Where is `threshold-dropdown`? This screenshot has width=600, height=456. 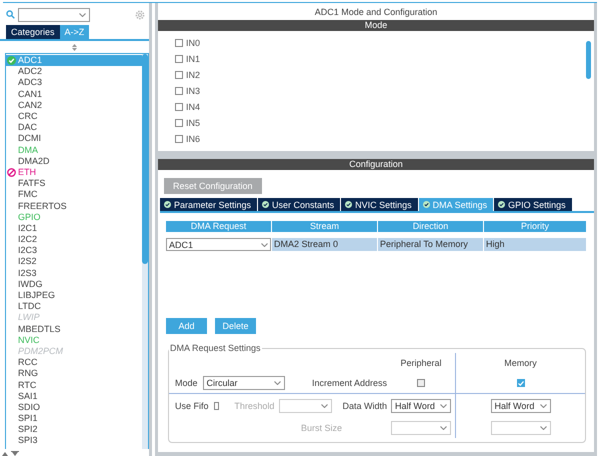
threshold-dropdown is located at coordinates (305, 406).